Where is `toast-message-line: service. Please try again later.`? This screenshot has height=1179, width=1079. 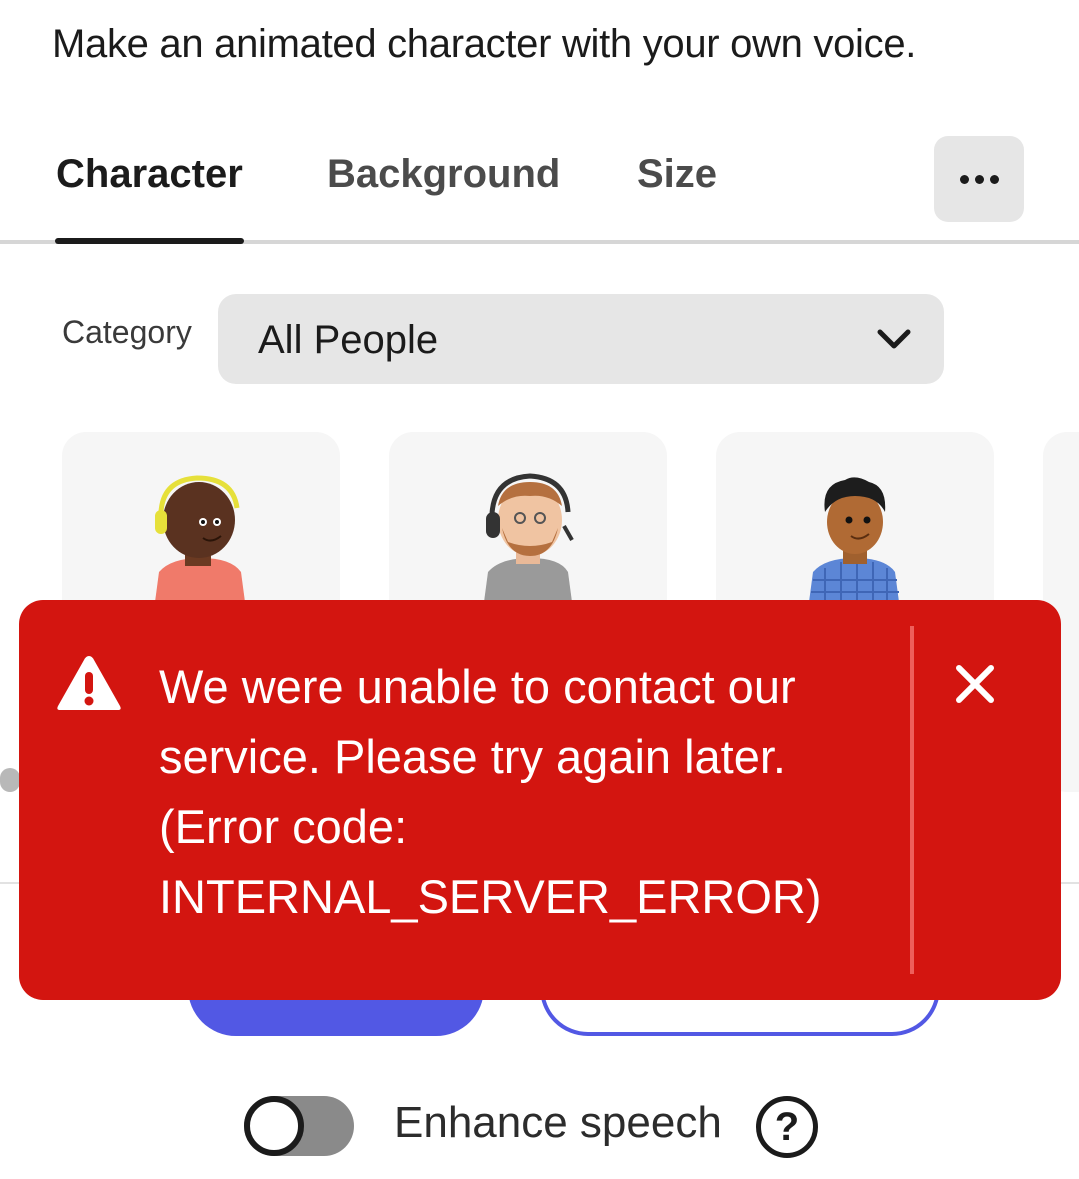 toast-message-line: service. Please try again later. is located at coordinates (472, 756).